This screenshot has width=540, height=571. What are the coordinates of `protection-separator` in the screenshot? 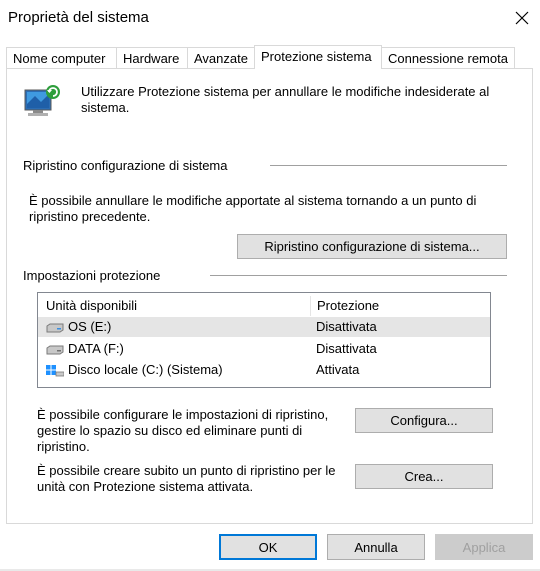 It's located at (358, 275).